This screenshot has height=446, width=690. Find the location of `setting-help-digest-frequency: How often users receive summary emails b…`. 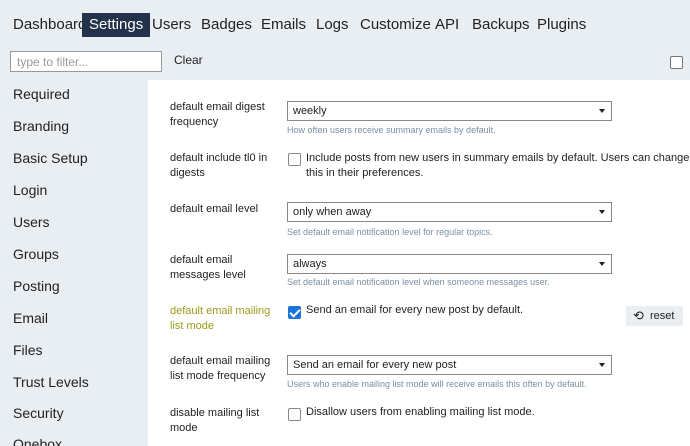

setting-help-digest-frequency: How often users receive summary emails b… is located at coordinates (391, 130).